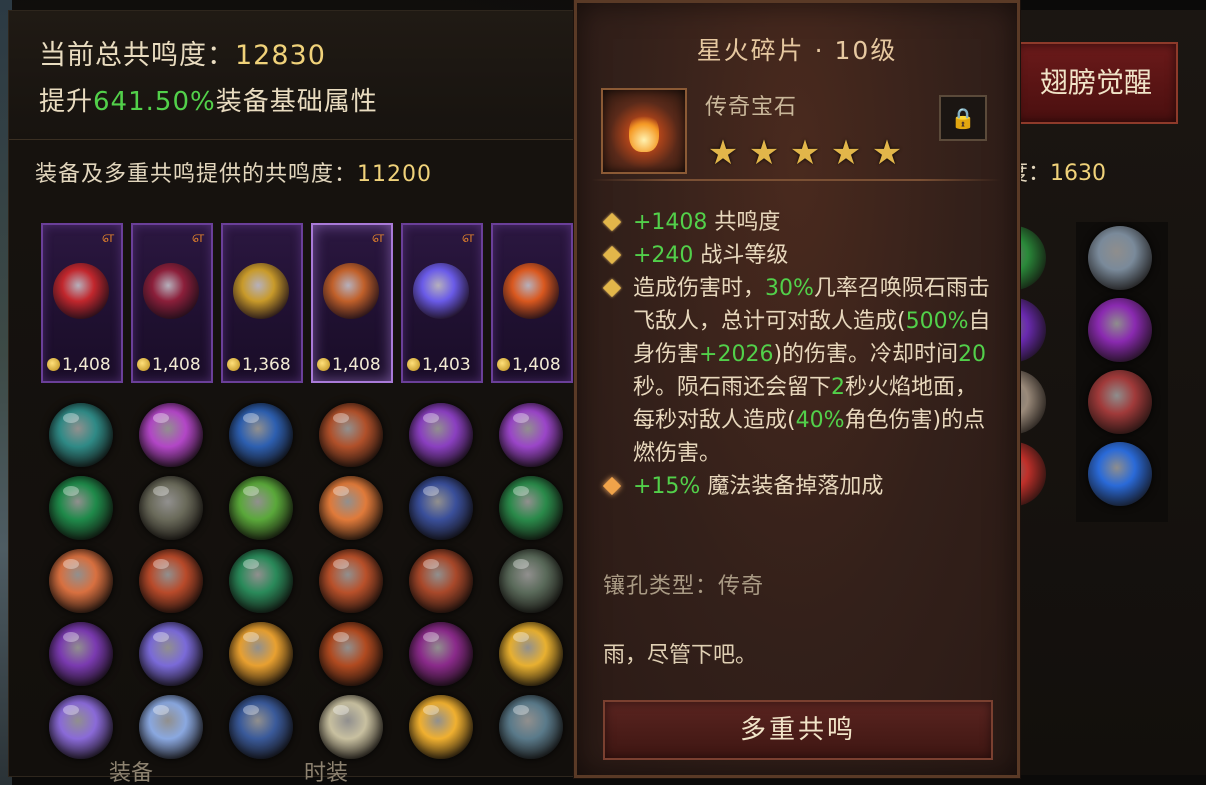 This screenshot has height=785, width=1206. What do you see at coordinates (744, 222) in the screenshot?
I see `stat-label: 共鸣度` at bounding box center [744, 222].